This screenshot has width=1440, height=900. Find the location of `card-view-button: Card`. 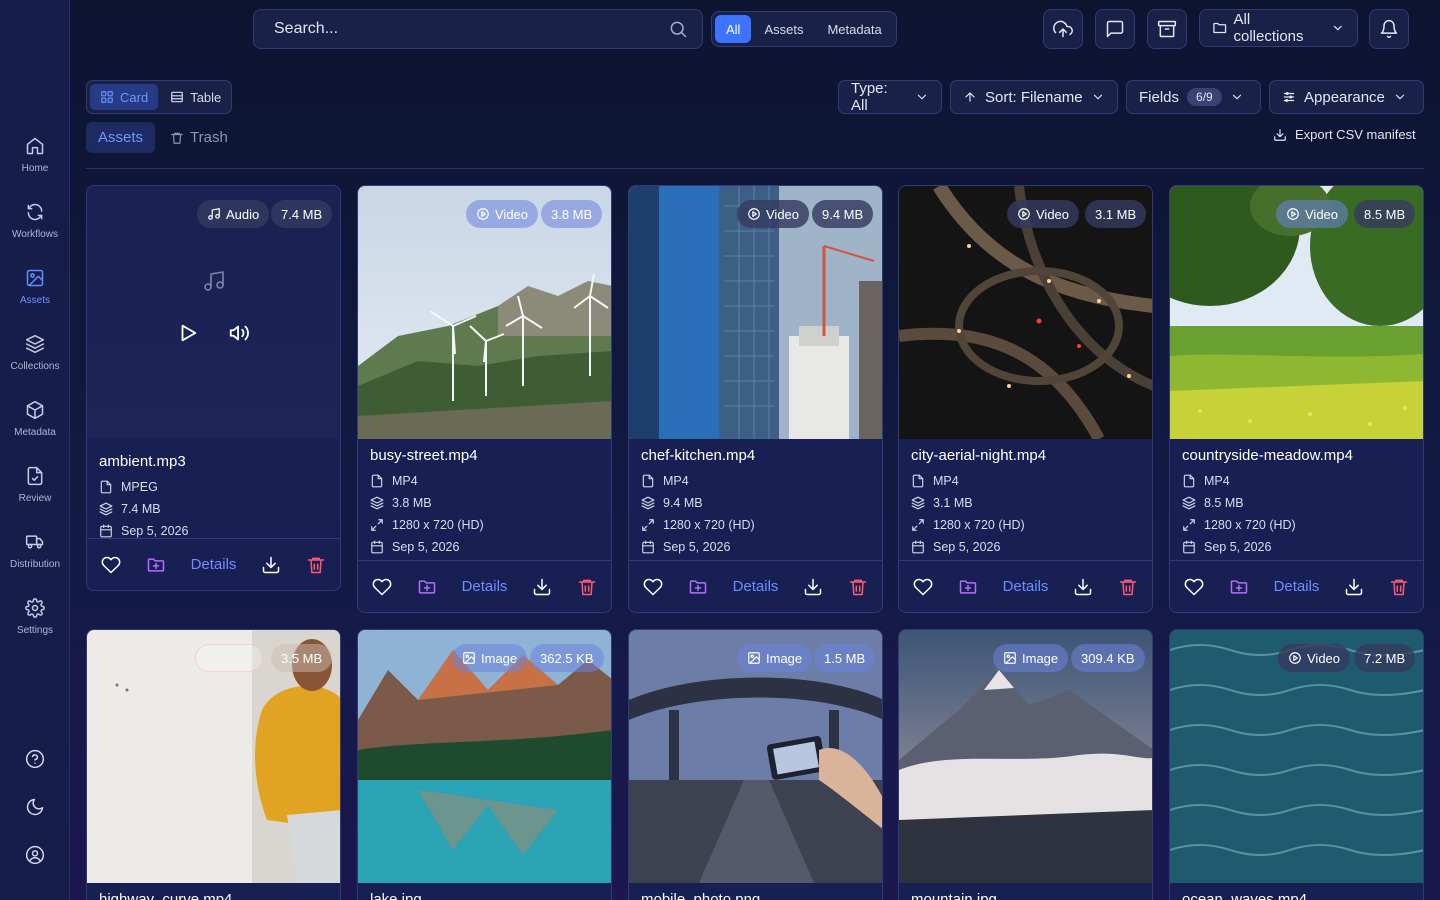

card-view-button: Card is located at coordinates (124, 97).